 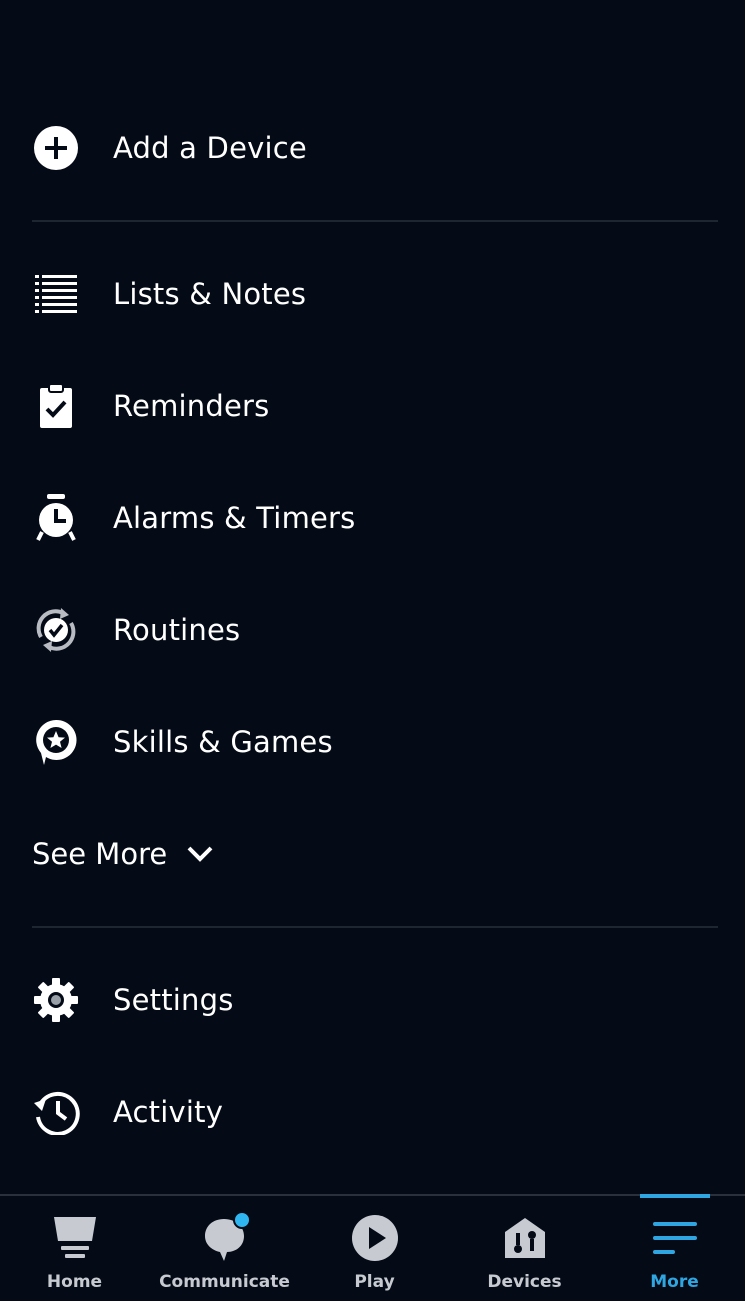 I want to click on settings-label: Settings, so click(x=173, y=1000).